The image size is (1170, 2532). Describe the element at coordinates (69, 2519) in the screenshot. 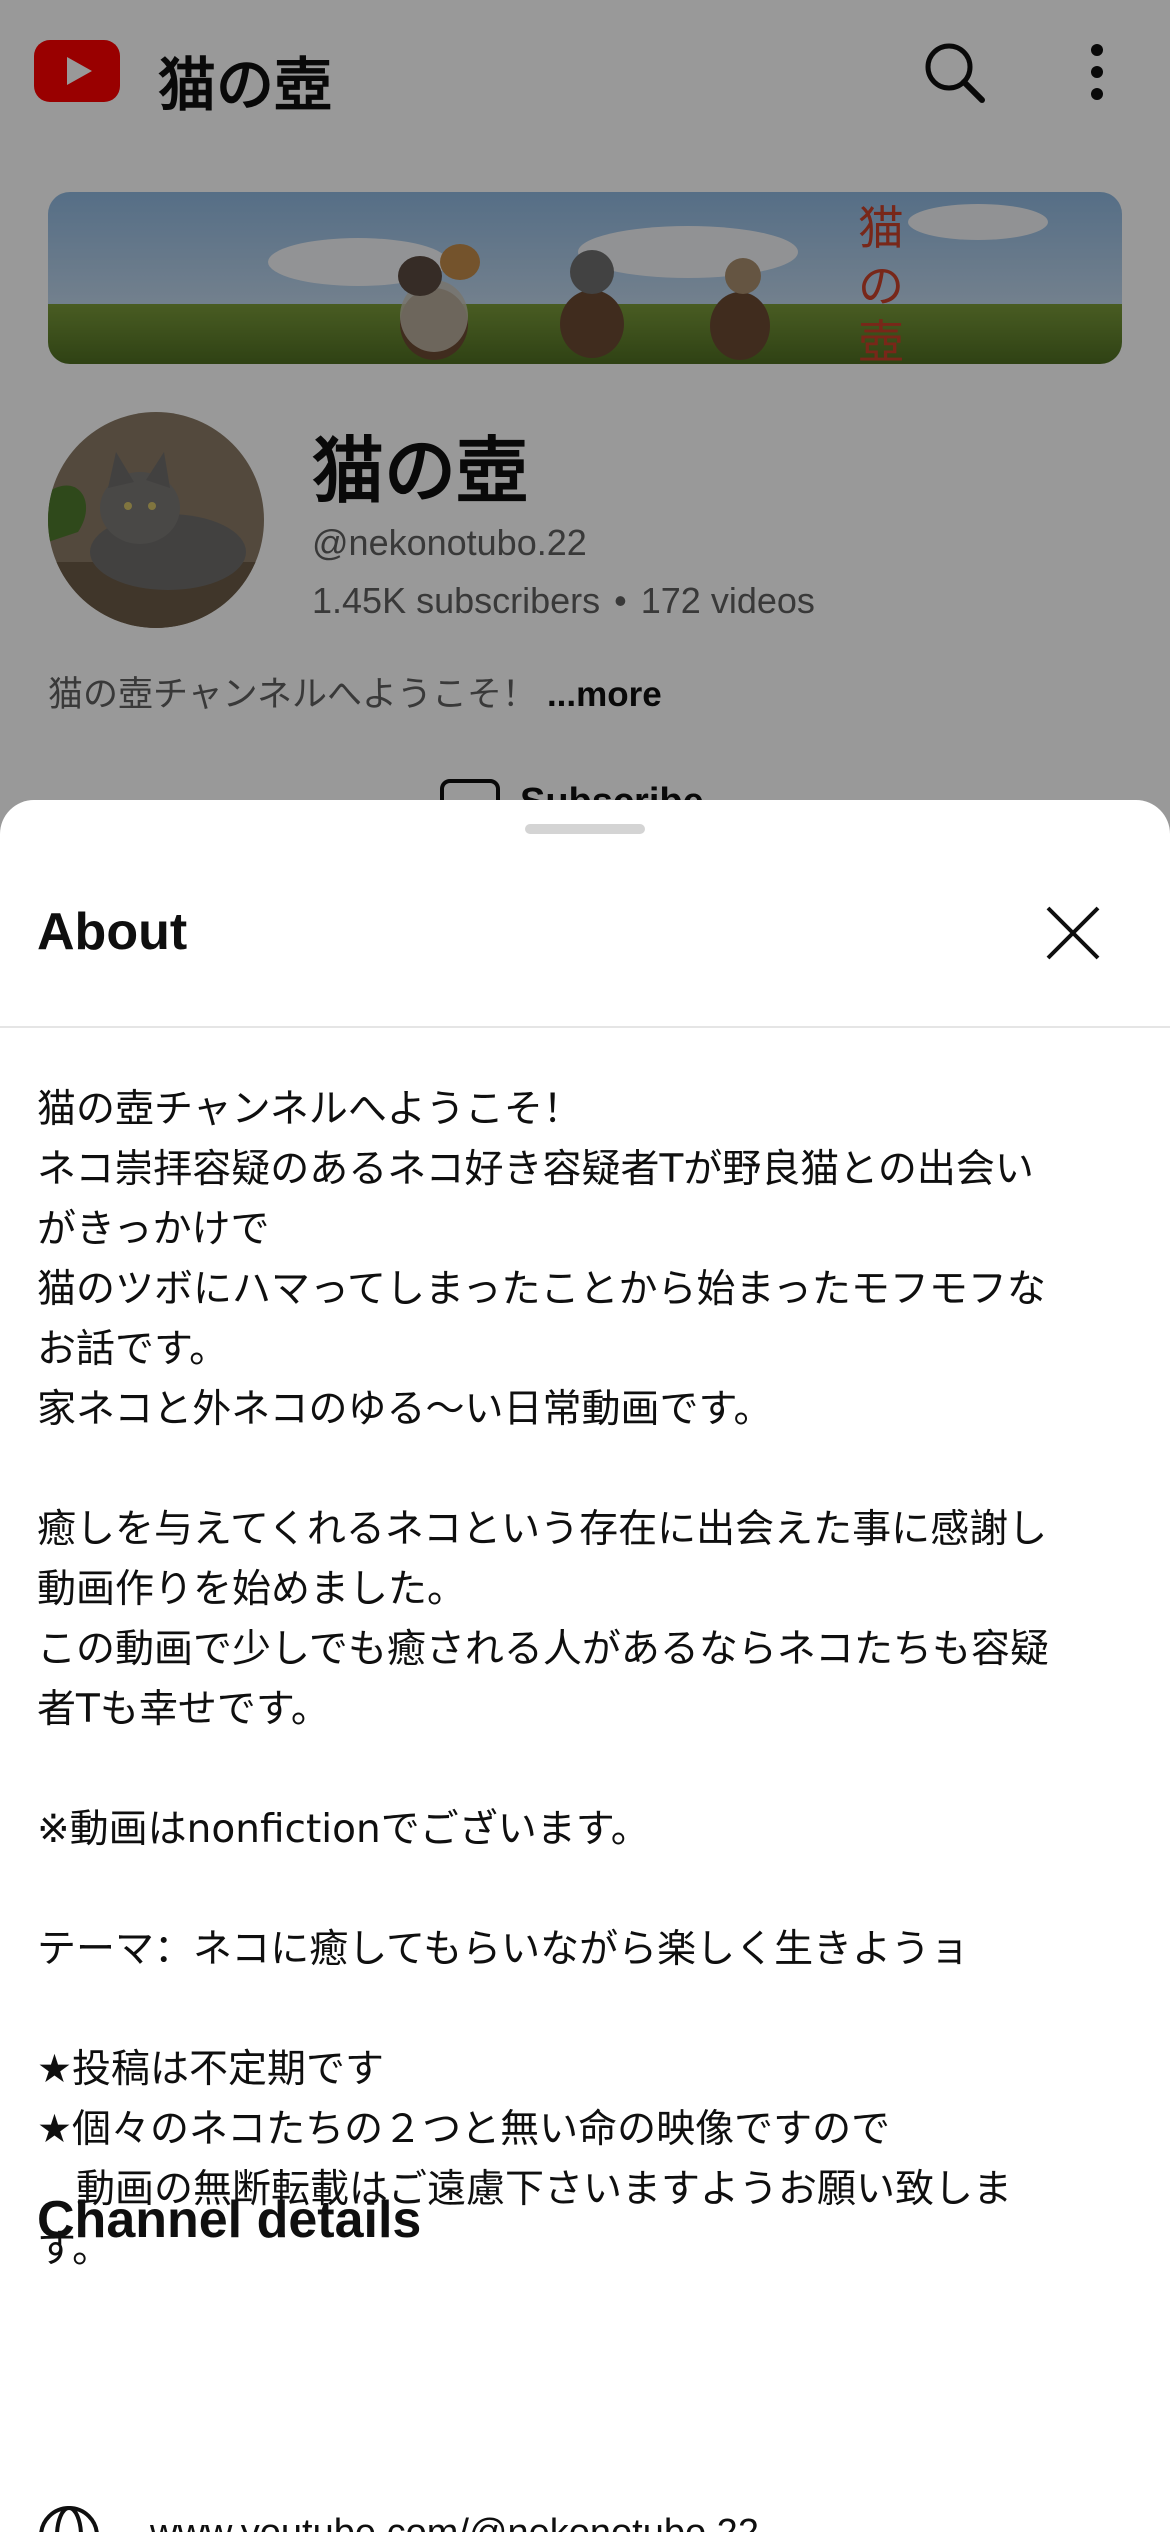

I see `globe-icon` at that location.